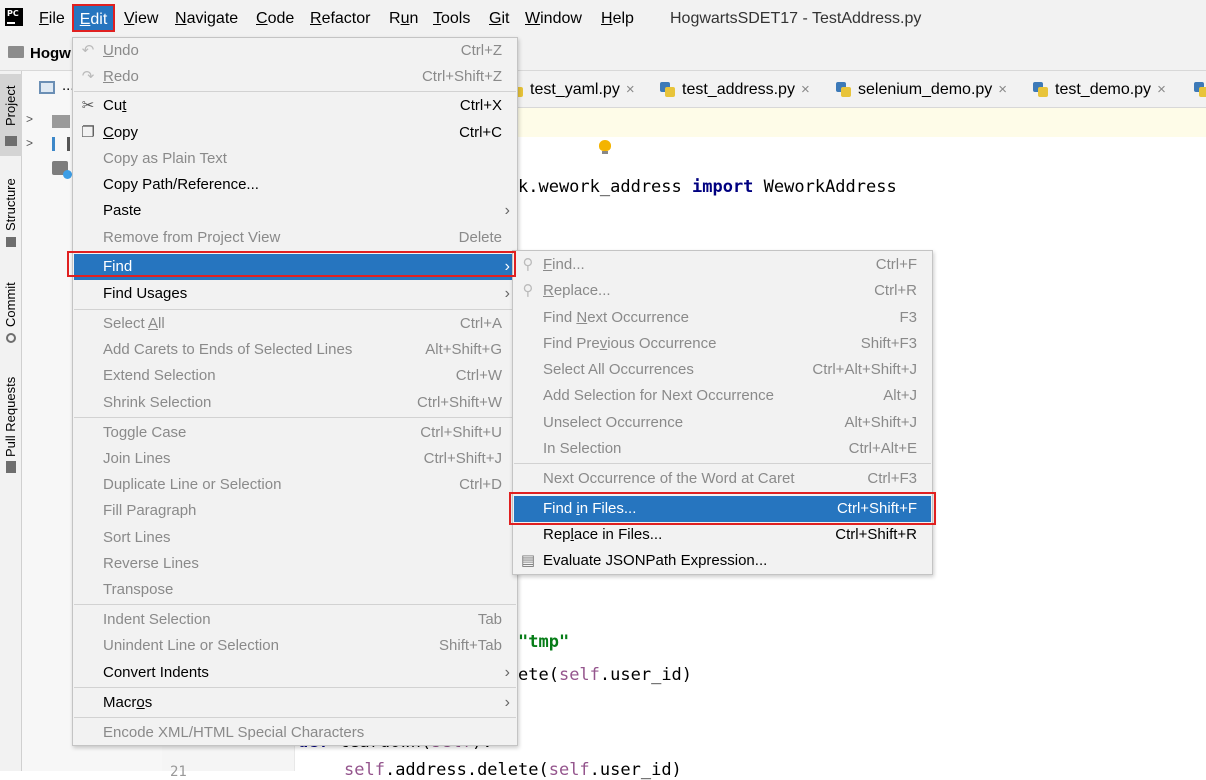 Image resolution: width=1206 pixels, height=780 pixels. What do you see at coordinates (295, 51) in the screenshot?
I see `menu-item-undo: ↶ Undo Ctrl+Z` at bounding box center [295, 51].